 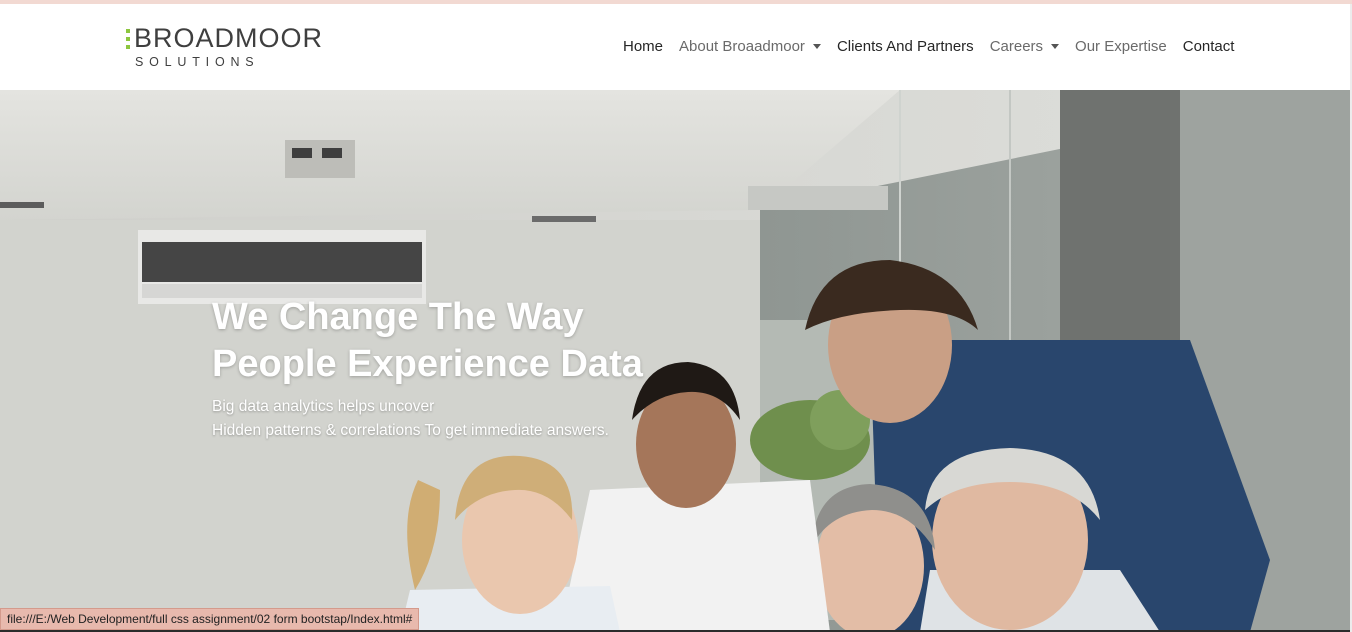 What do you see at coordinates (398, 317) in the screenshot?
I see `hero-title-line-1: We Change The Way` at bounding box center [398, 317].